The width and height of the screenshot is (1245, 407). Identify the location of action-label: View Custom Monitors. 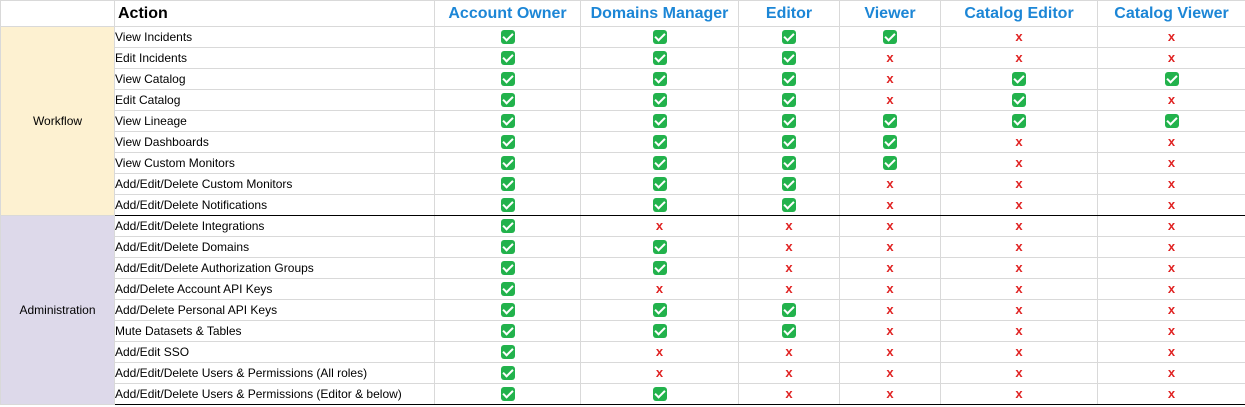
(274, 163).